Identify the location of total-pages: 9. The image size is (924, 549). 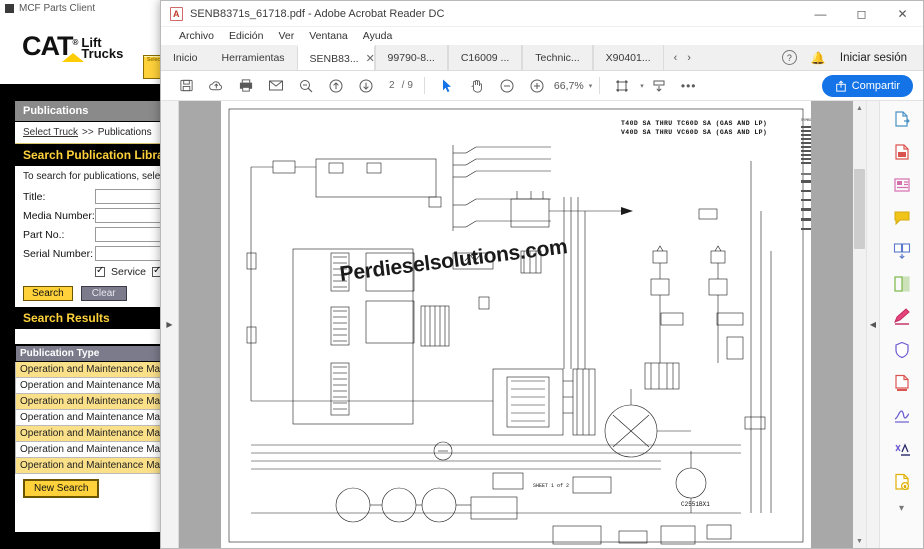
(410, 85).